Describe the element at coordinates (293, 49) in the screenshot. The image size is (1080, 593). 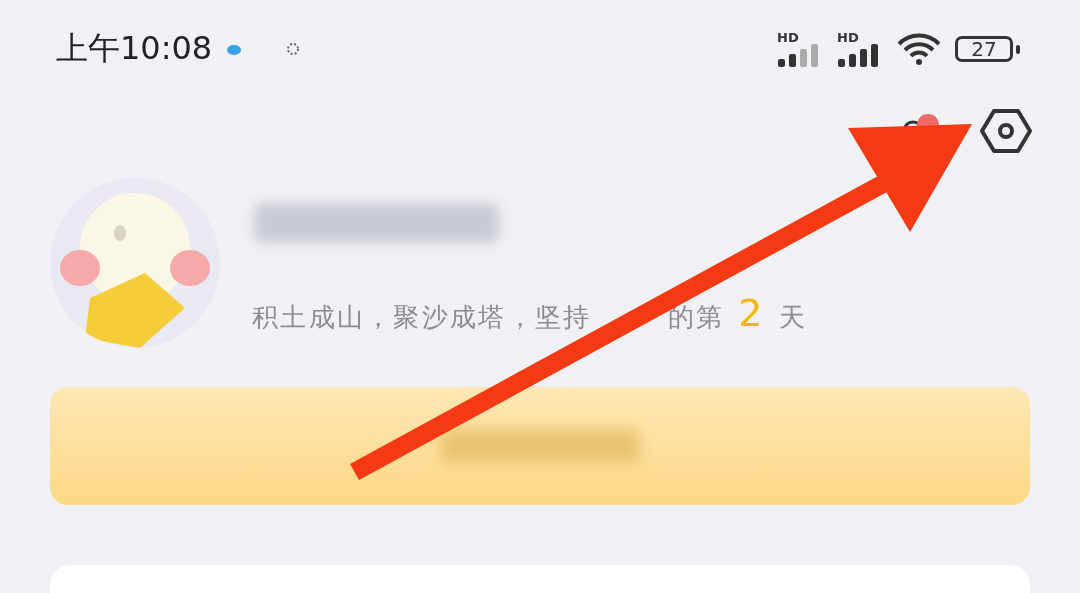
I see `notification-icon` at that location.